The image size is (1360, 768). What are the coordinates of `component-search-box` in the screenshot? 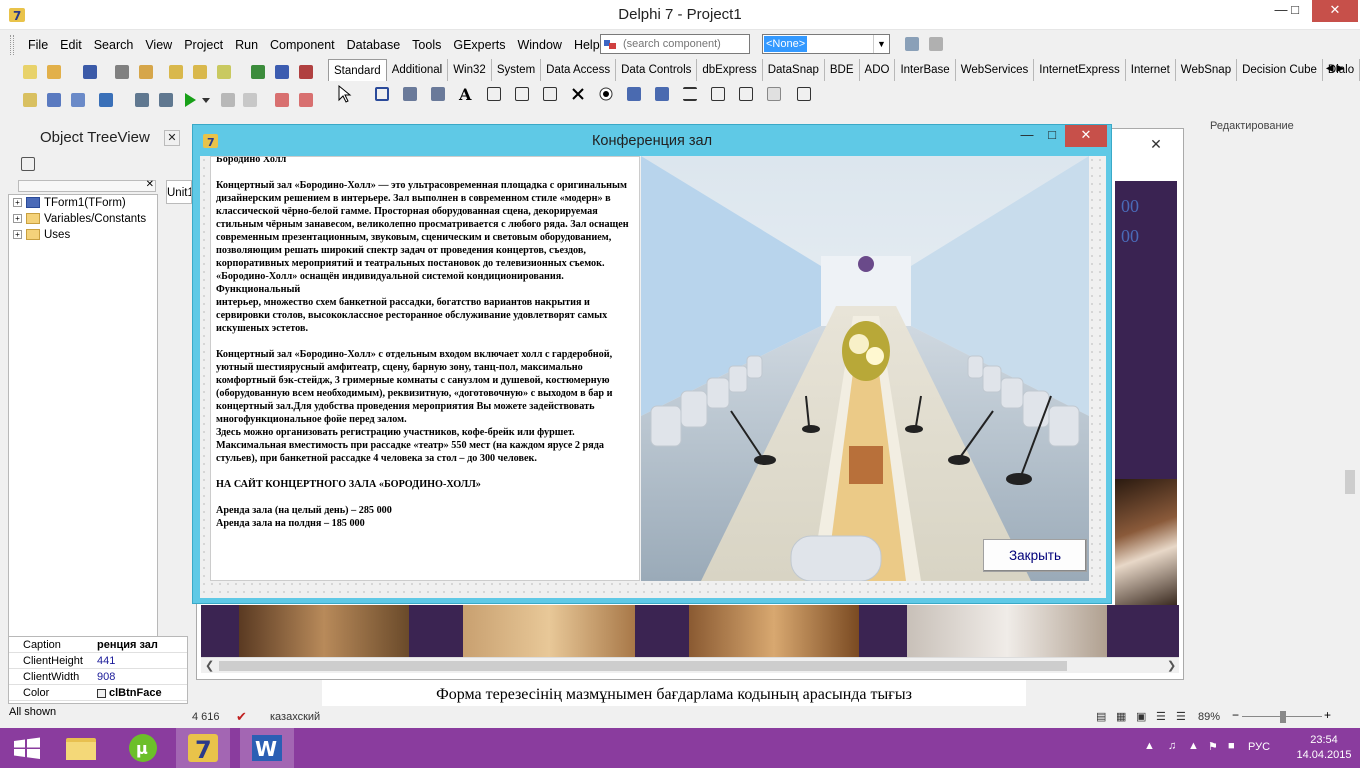 It's located at (675, 44).